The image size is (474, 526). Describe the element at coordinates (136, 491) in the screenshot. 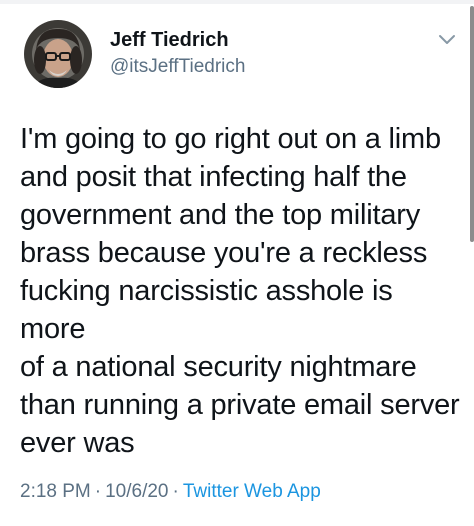

I see `tweet-date: 10/6/20` at that location.